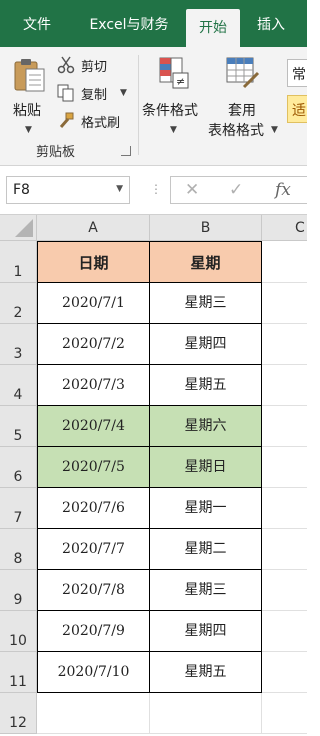 The image size is (320, 736). Describe the element at coordinates (18, 600) in the screenshot. I see `row-number: 9` at that location.